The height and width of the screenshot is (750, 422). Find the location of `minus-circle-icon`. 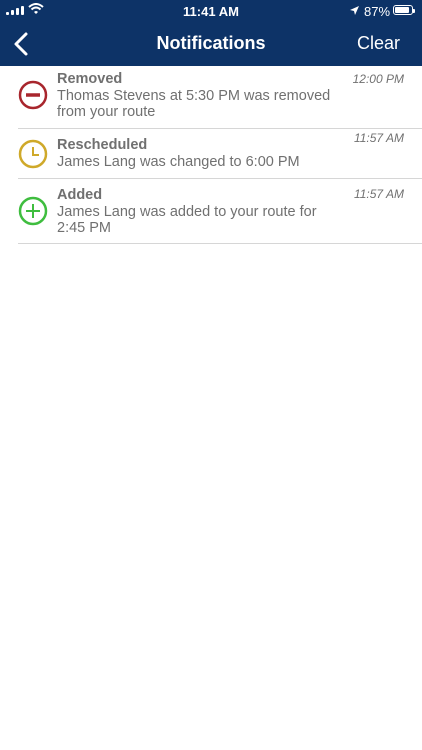

minus-circle-icon is located at coordinates (33, 95).